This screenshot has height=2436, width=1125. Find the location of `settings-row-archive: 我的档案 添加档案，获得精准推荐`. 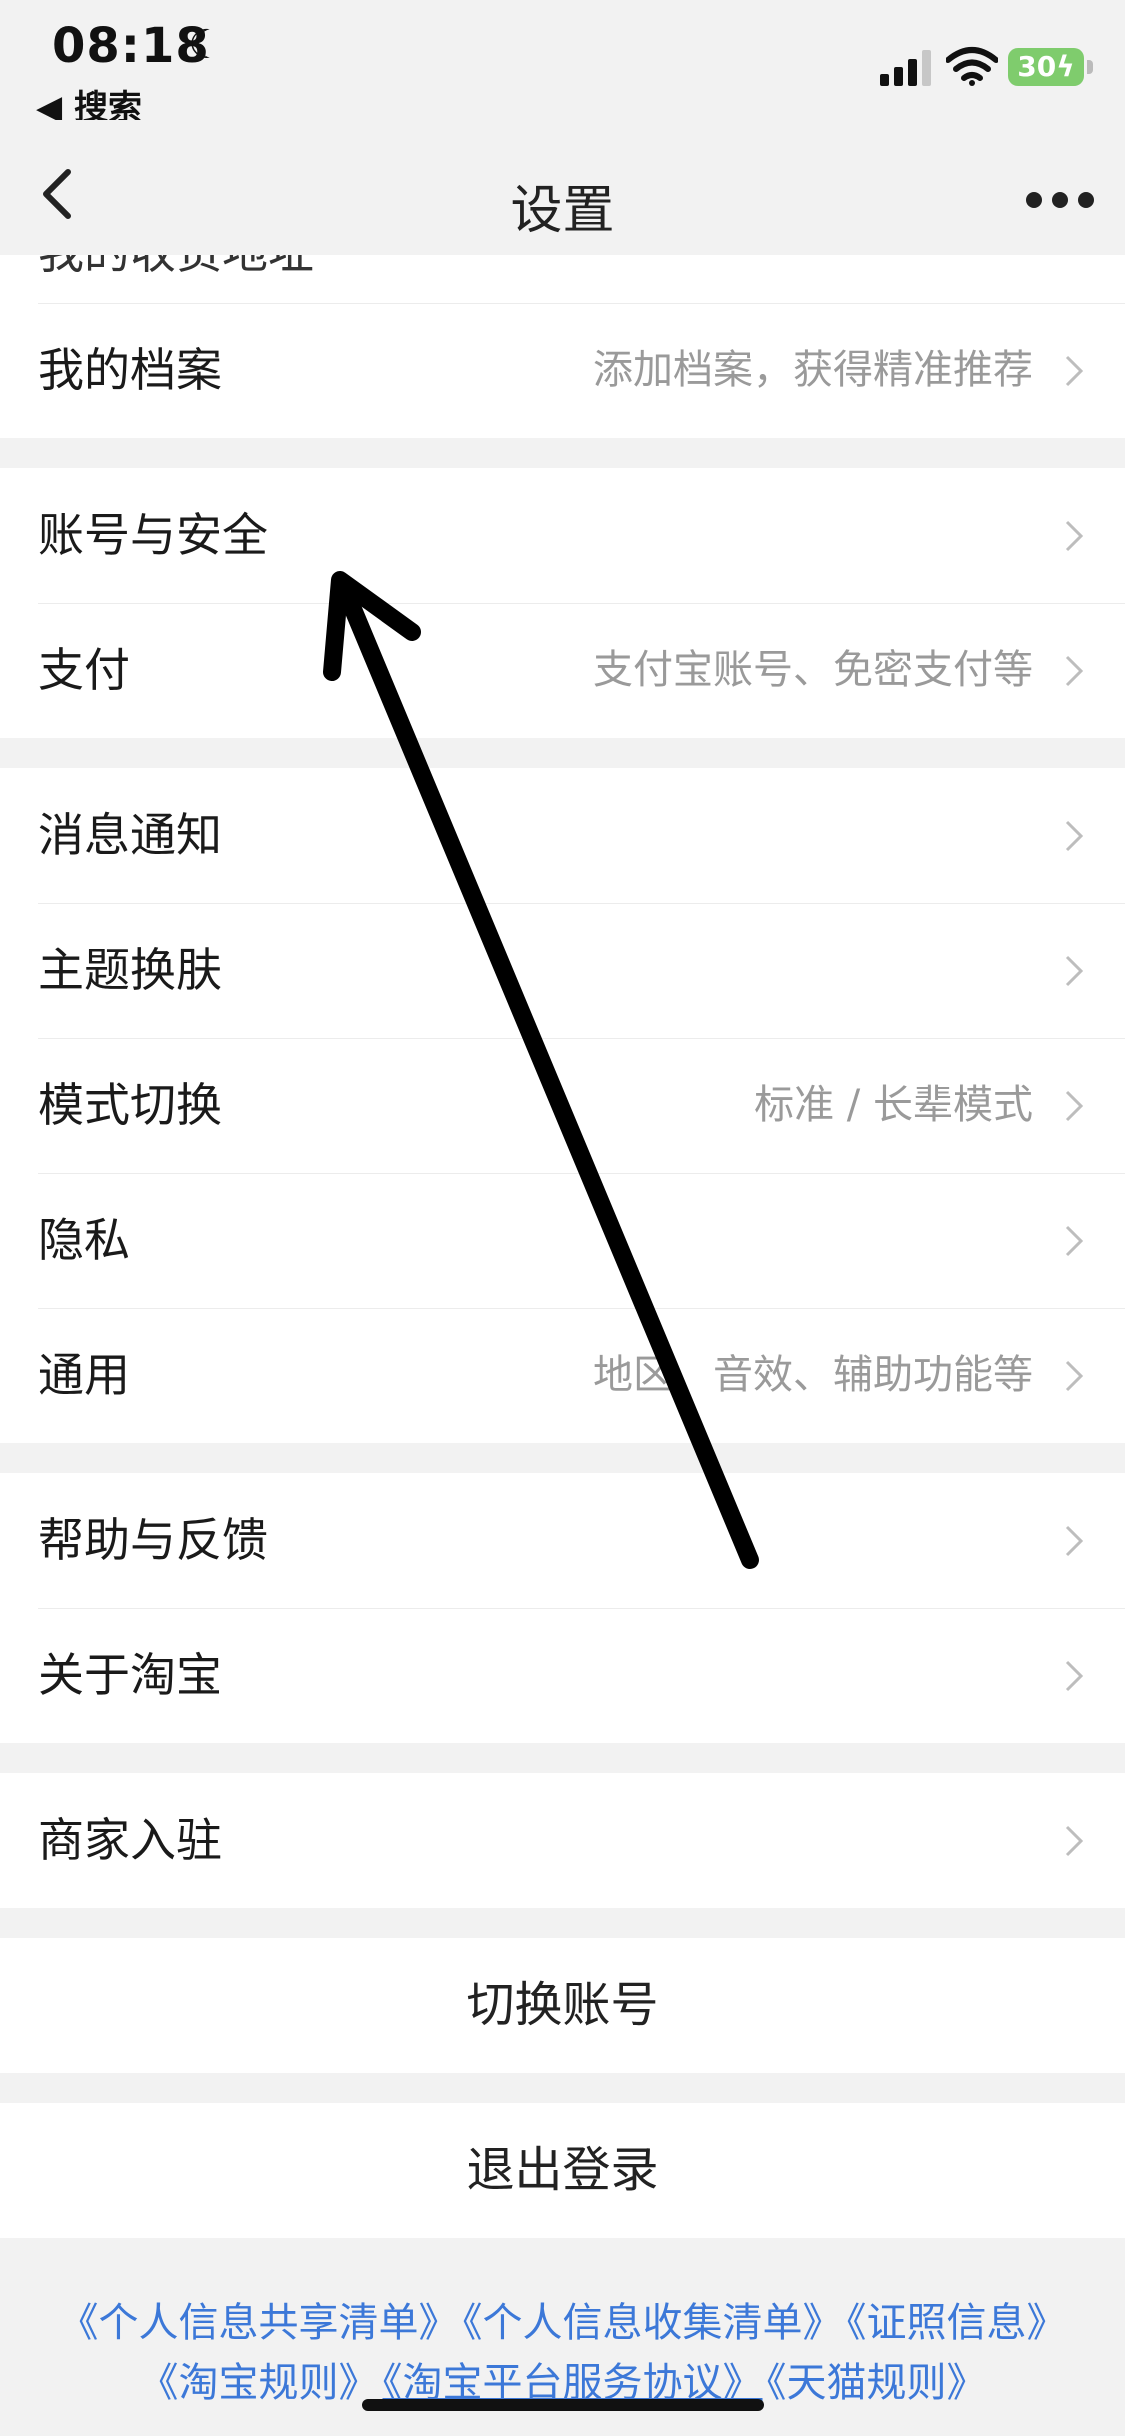

settings-row-archive: 我的档案 添加档案，获得精准推荐 is located at coordinates (562, 370).